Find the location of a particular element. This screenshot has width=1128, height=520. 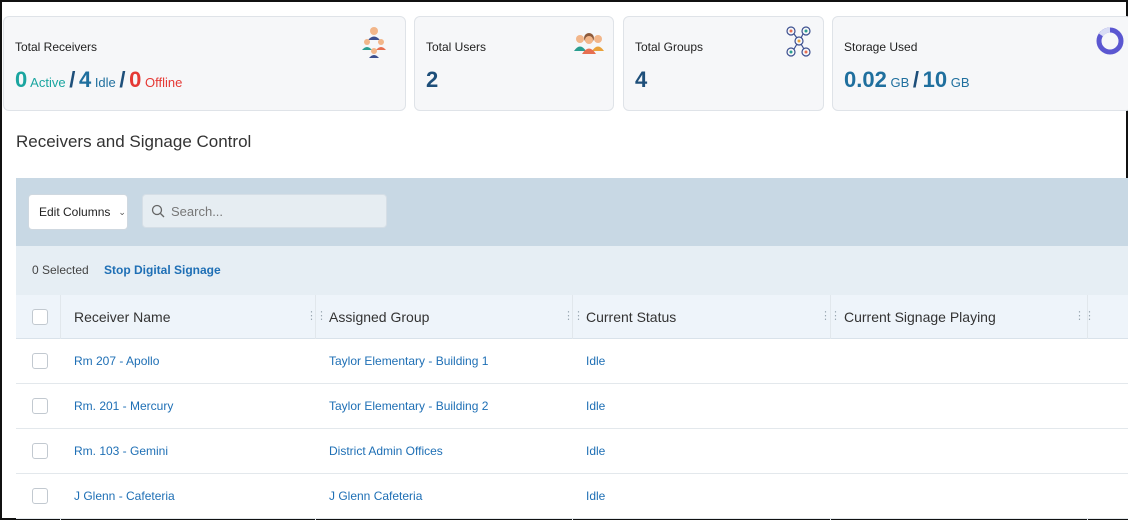

receiver-name-link: Rm. 201 - Mercury is located at coordinates (123, 406).